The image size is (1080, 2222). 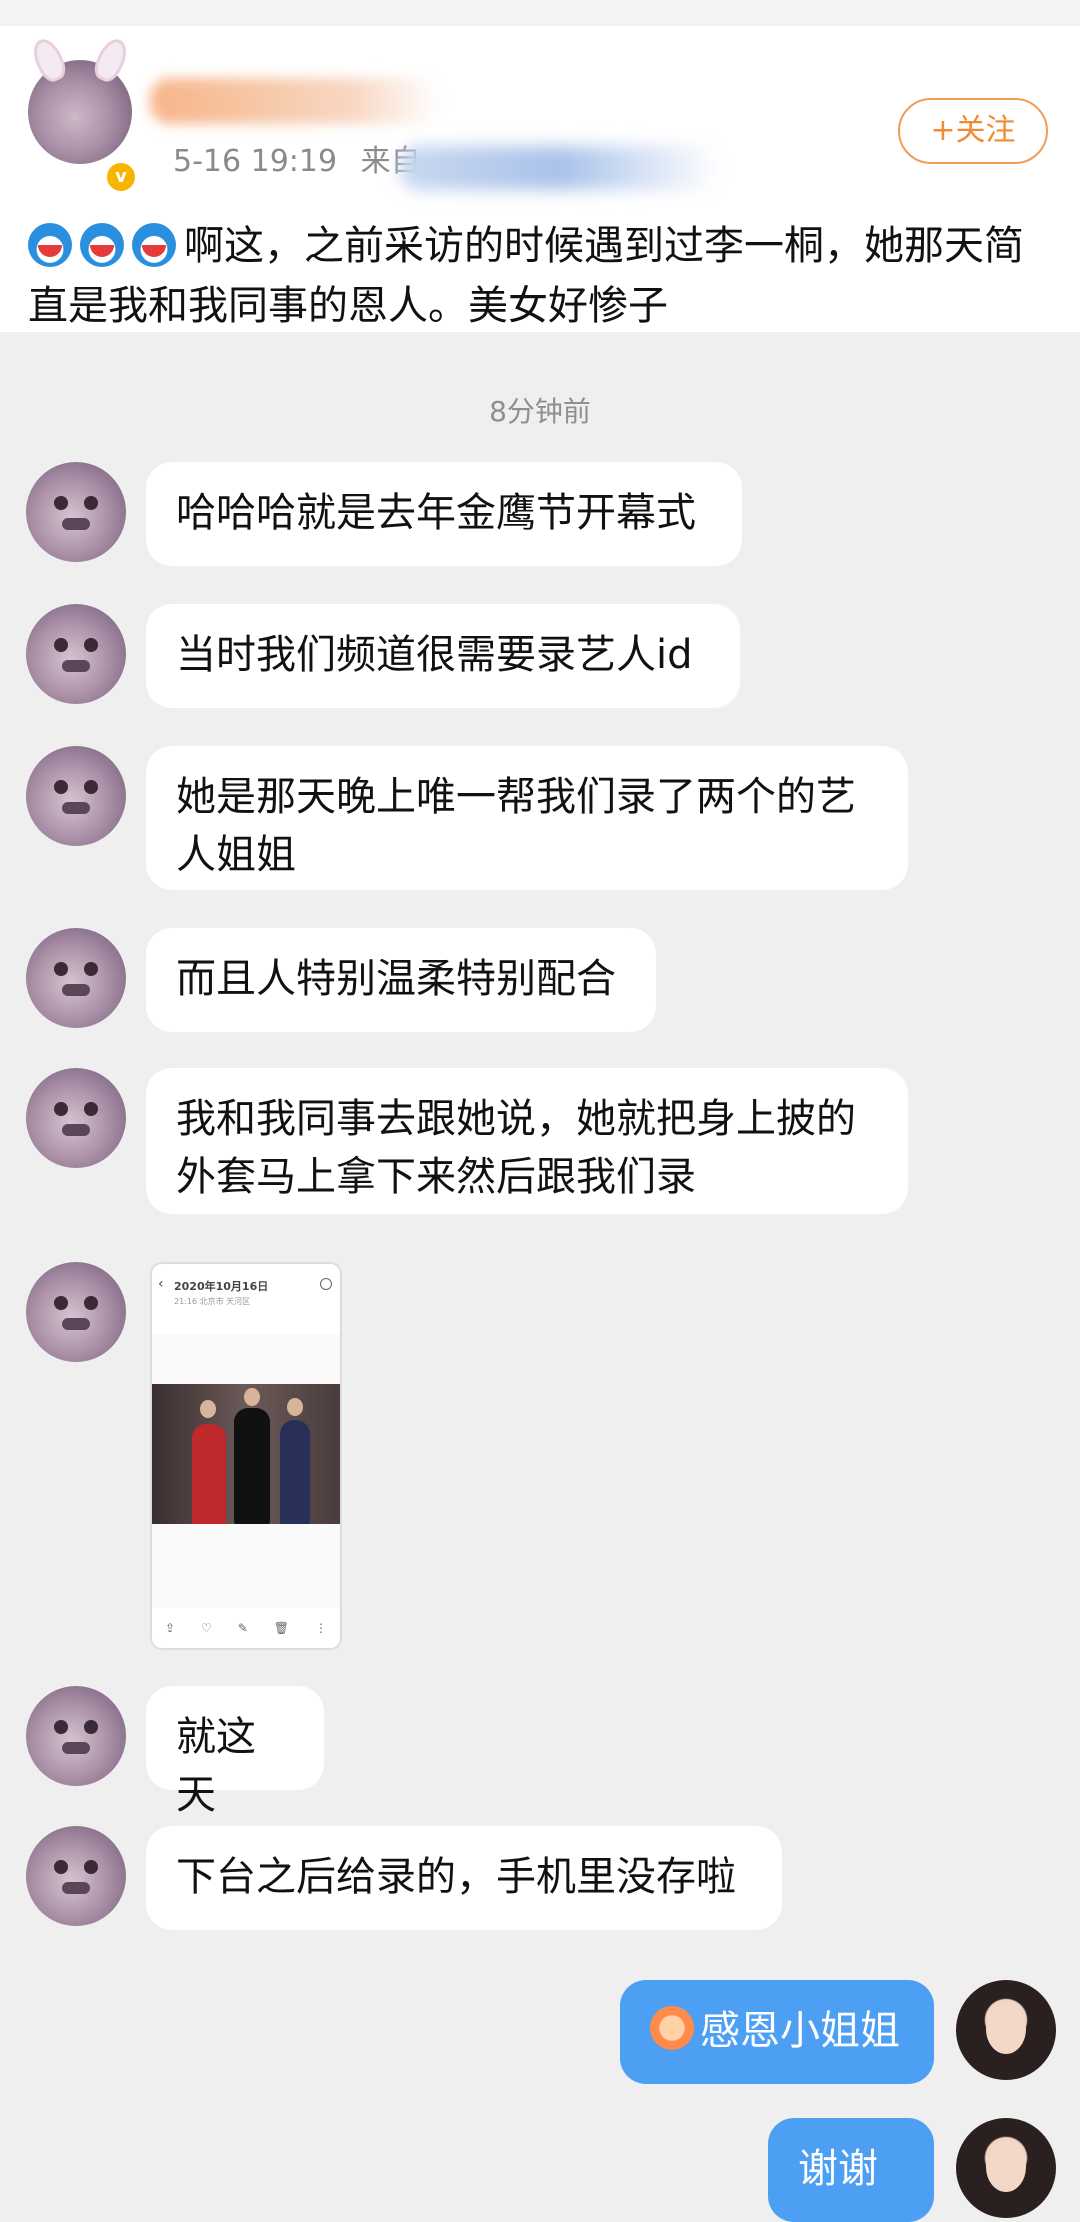 What do you see at coordinates (206, 1628) in the screenshot?
I see `heart-icon: ♡` at bounding box center [206, 1628].